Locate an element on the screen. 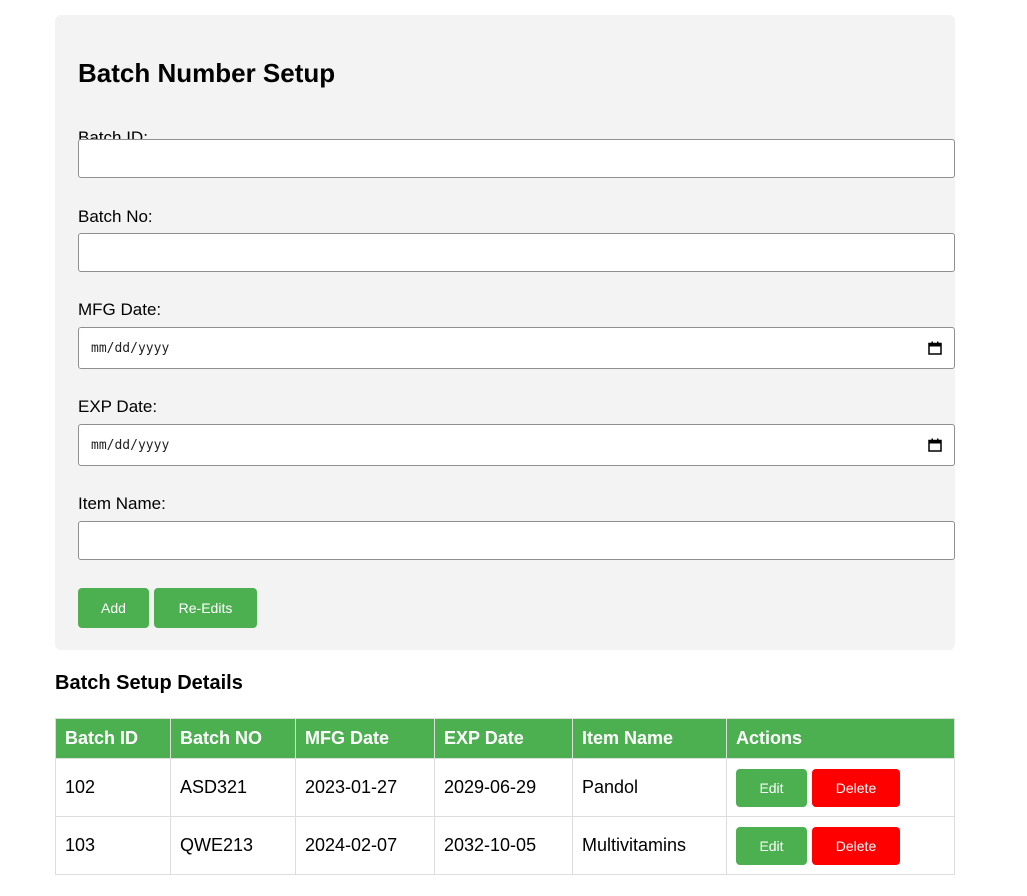 This screenshot has height=896, width=1027. cell-exp-date: 2032-10-05 is located at coordinates (503, 845).